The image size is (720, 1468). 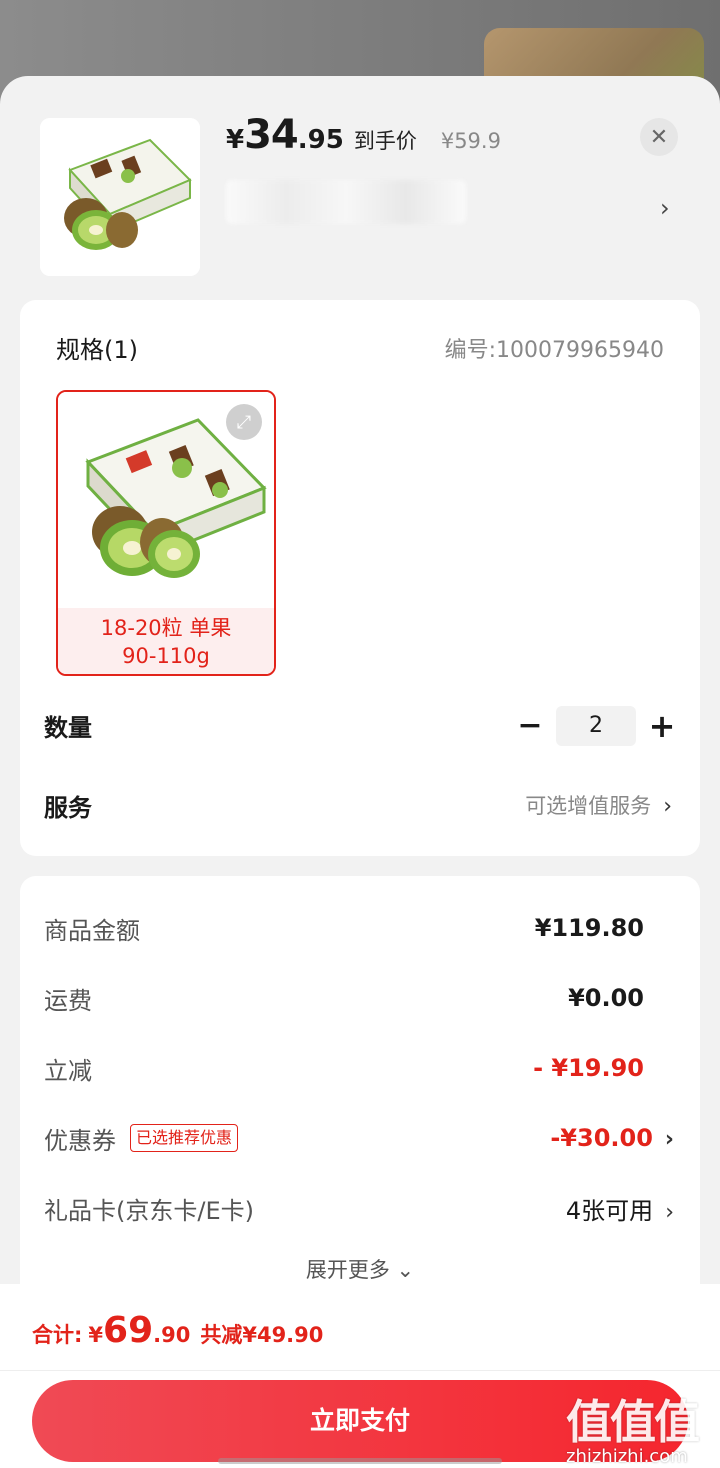 What do you see at coordinates (530, 726) in the screenshot?
I see `minus-icon: −` at bounding box center [530, 726].